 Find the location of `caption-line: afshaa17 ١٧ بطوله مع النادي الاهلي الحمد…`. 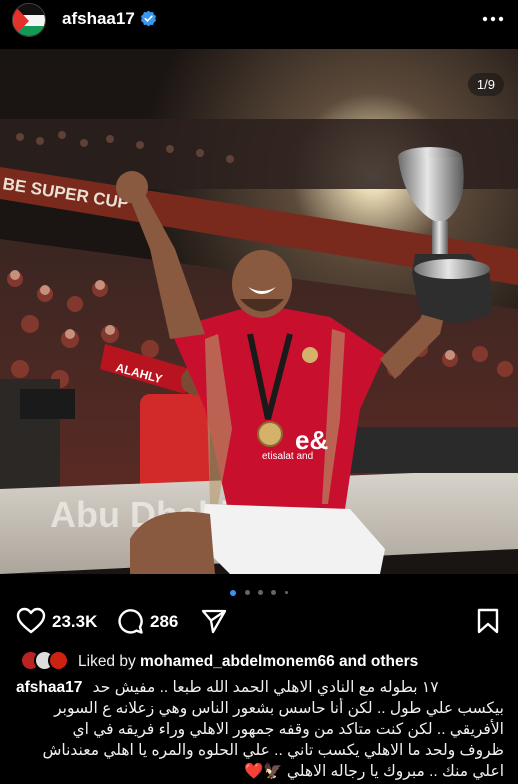

caption-line: afshaa17 ١٧ بطوله مع النادي الاهلي الحمد… is located at coordinates (260, 687).